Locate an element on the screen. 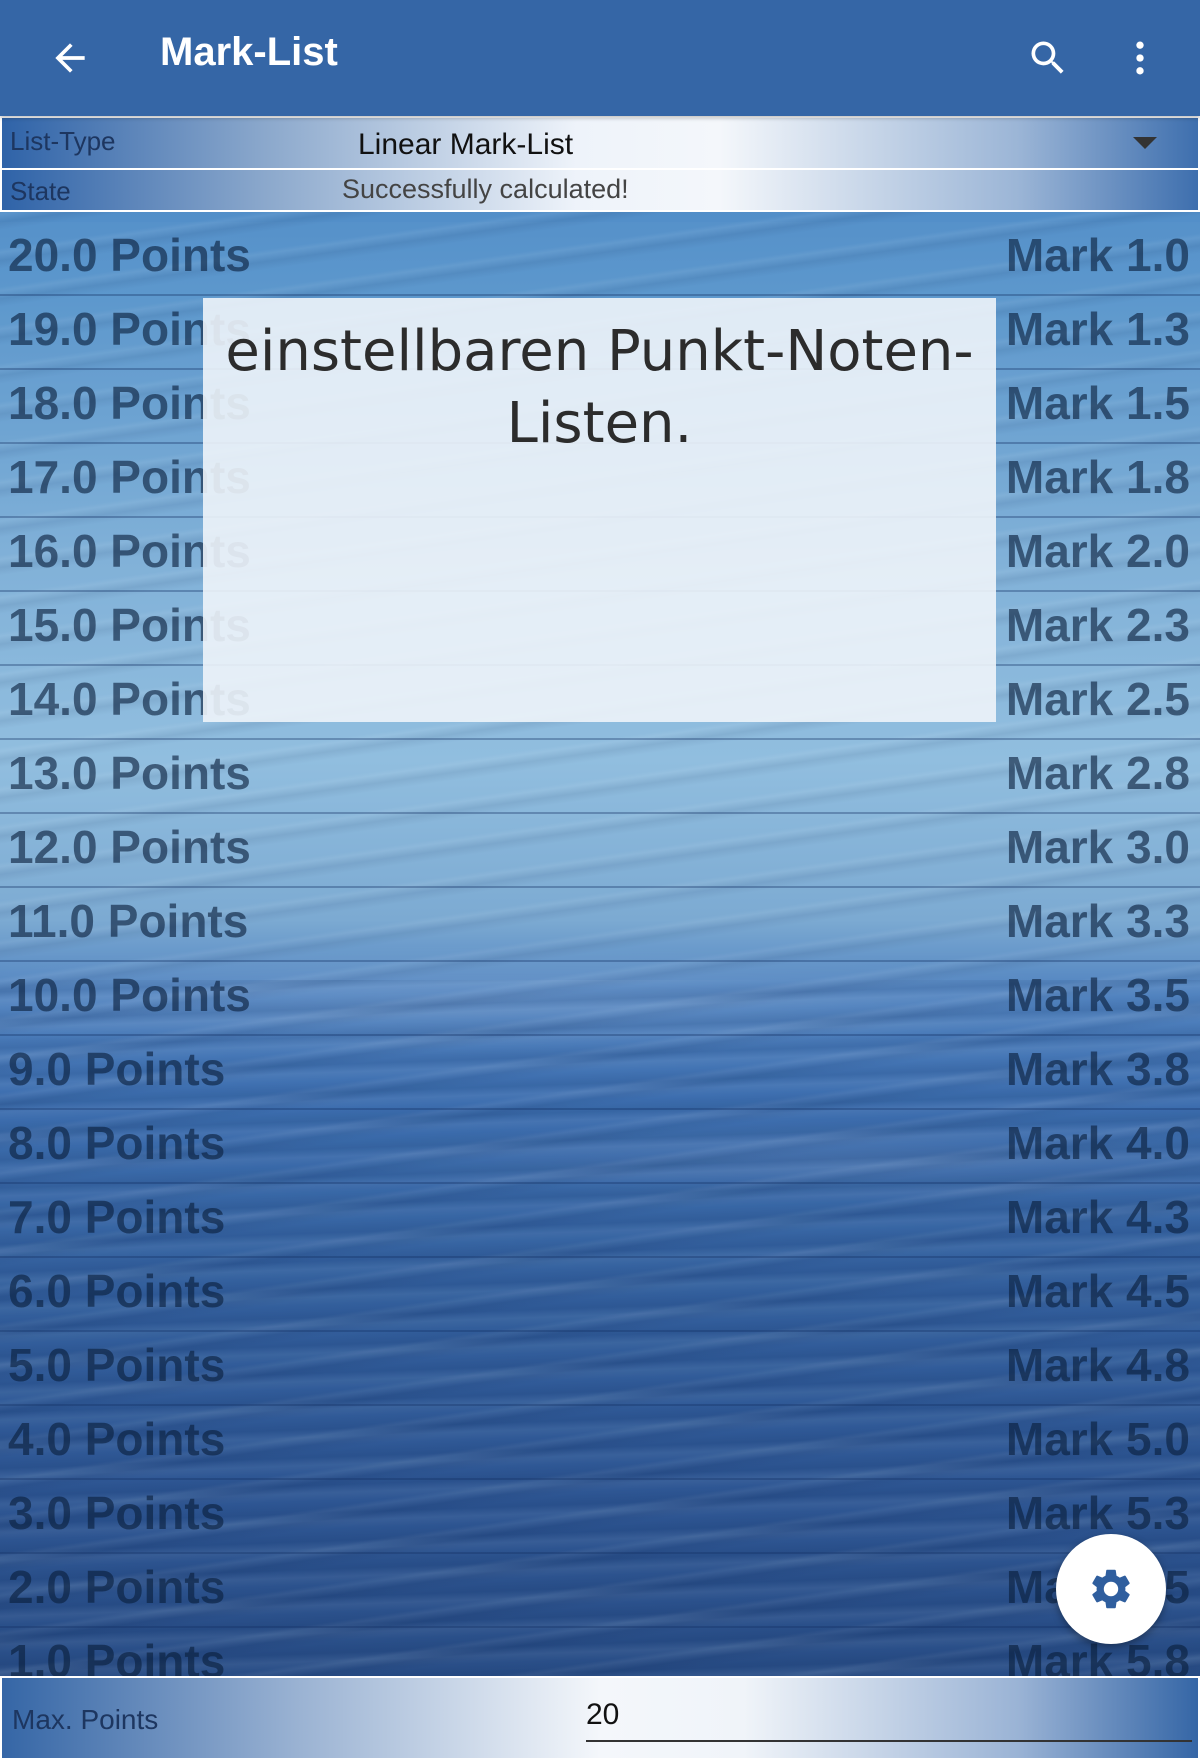  points-label: 12.0 Points is located at coordinates (129, 847).